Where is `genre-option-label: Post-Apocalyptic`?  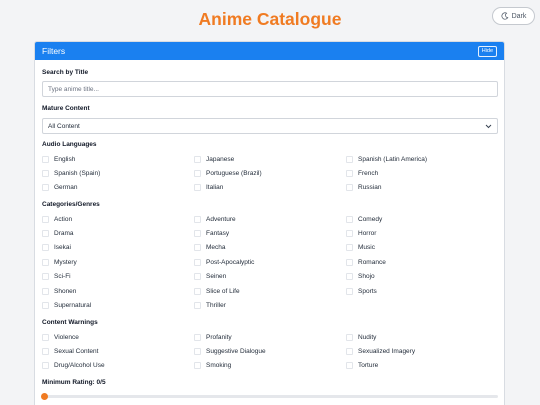 genre-option-label: Post-Apocalyptic is located at coordinates (230, 262).